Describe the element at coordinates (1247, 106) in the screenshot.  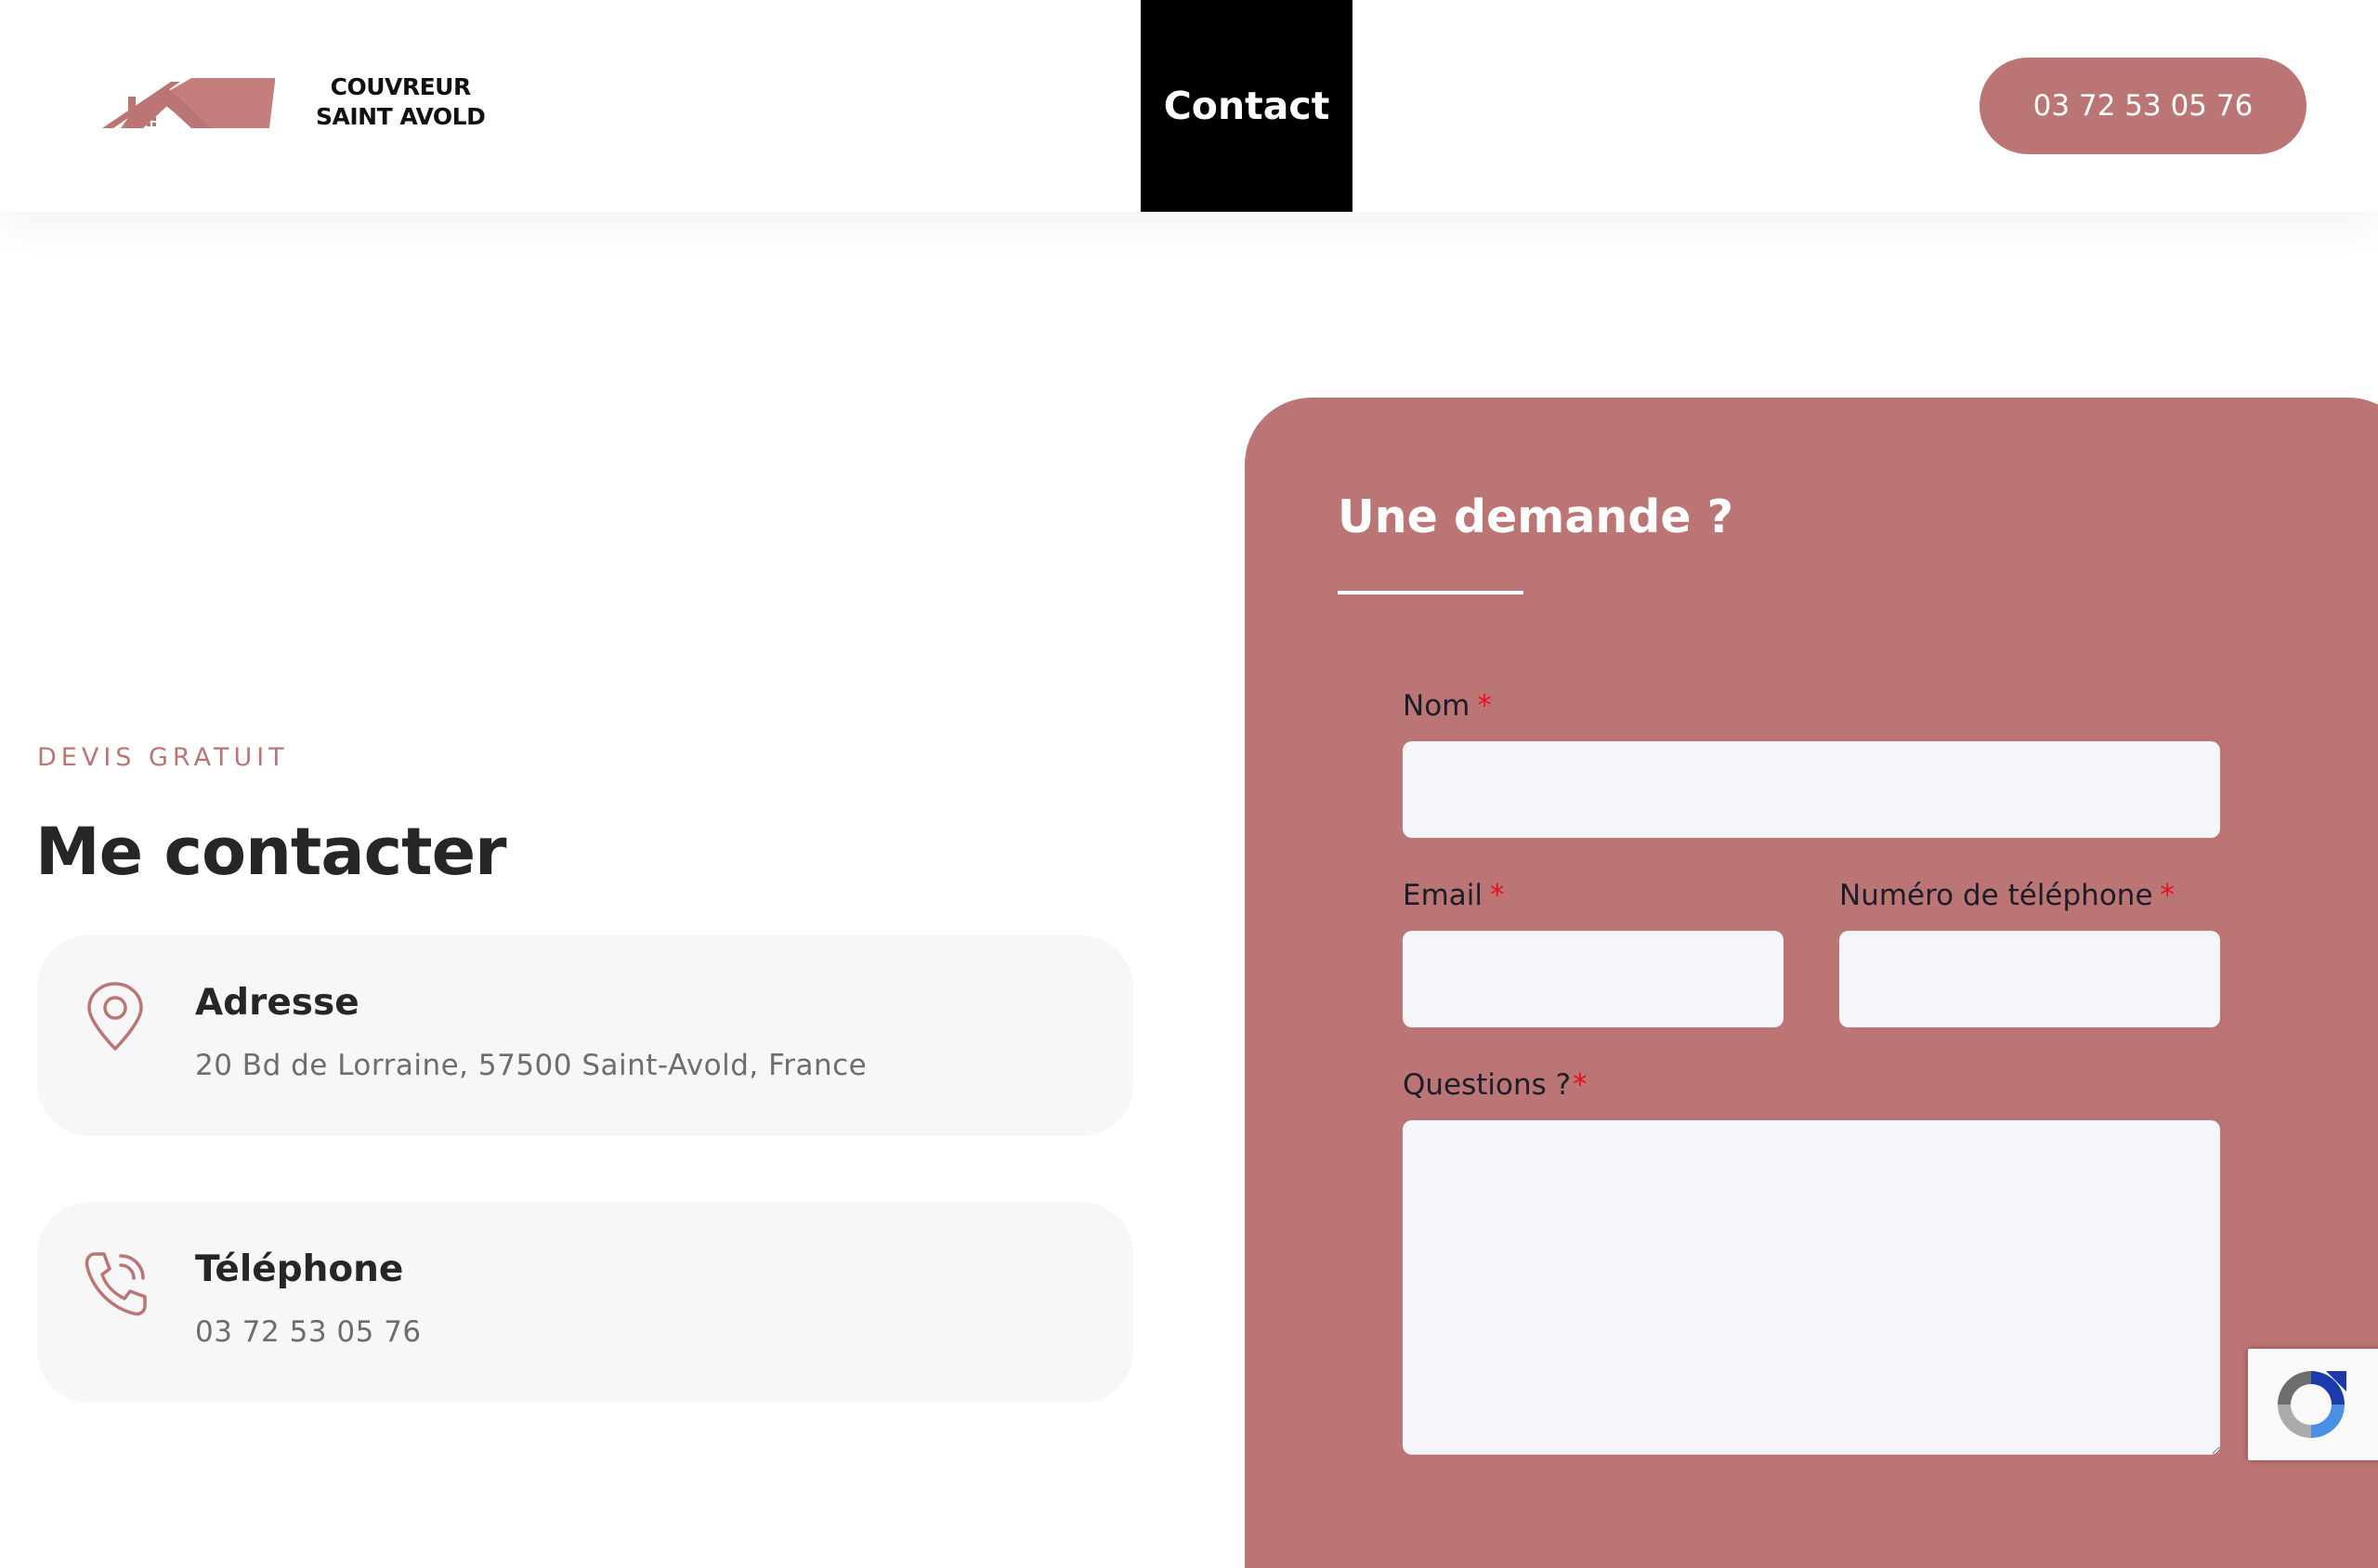
I see `nav-item-contact: Contact` at that location.